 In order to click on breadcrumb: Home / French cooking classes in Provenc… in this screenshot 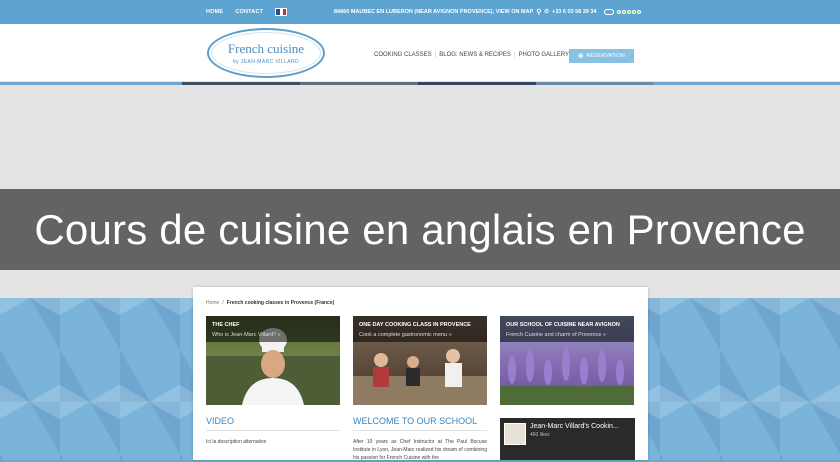, I will do `click(270, 303)`.